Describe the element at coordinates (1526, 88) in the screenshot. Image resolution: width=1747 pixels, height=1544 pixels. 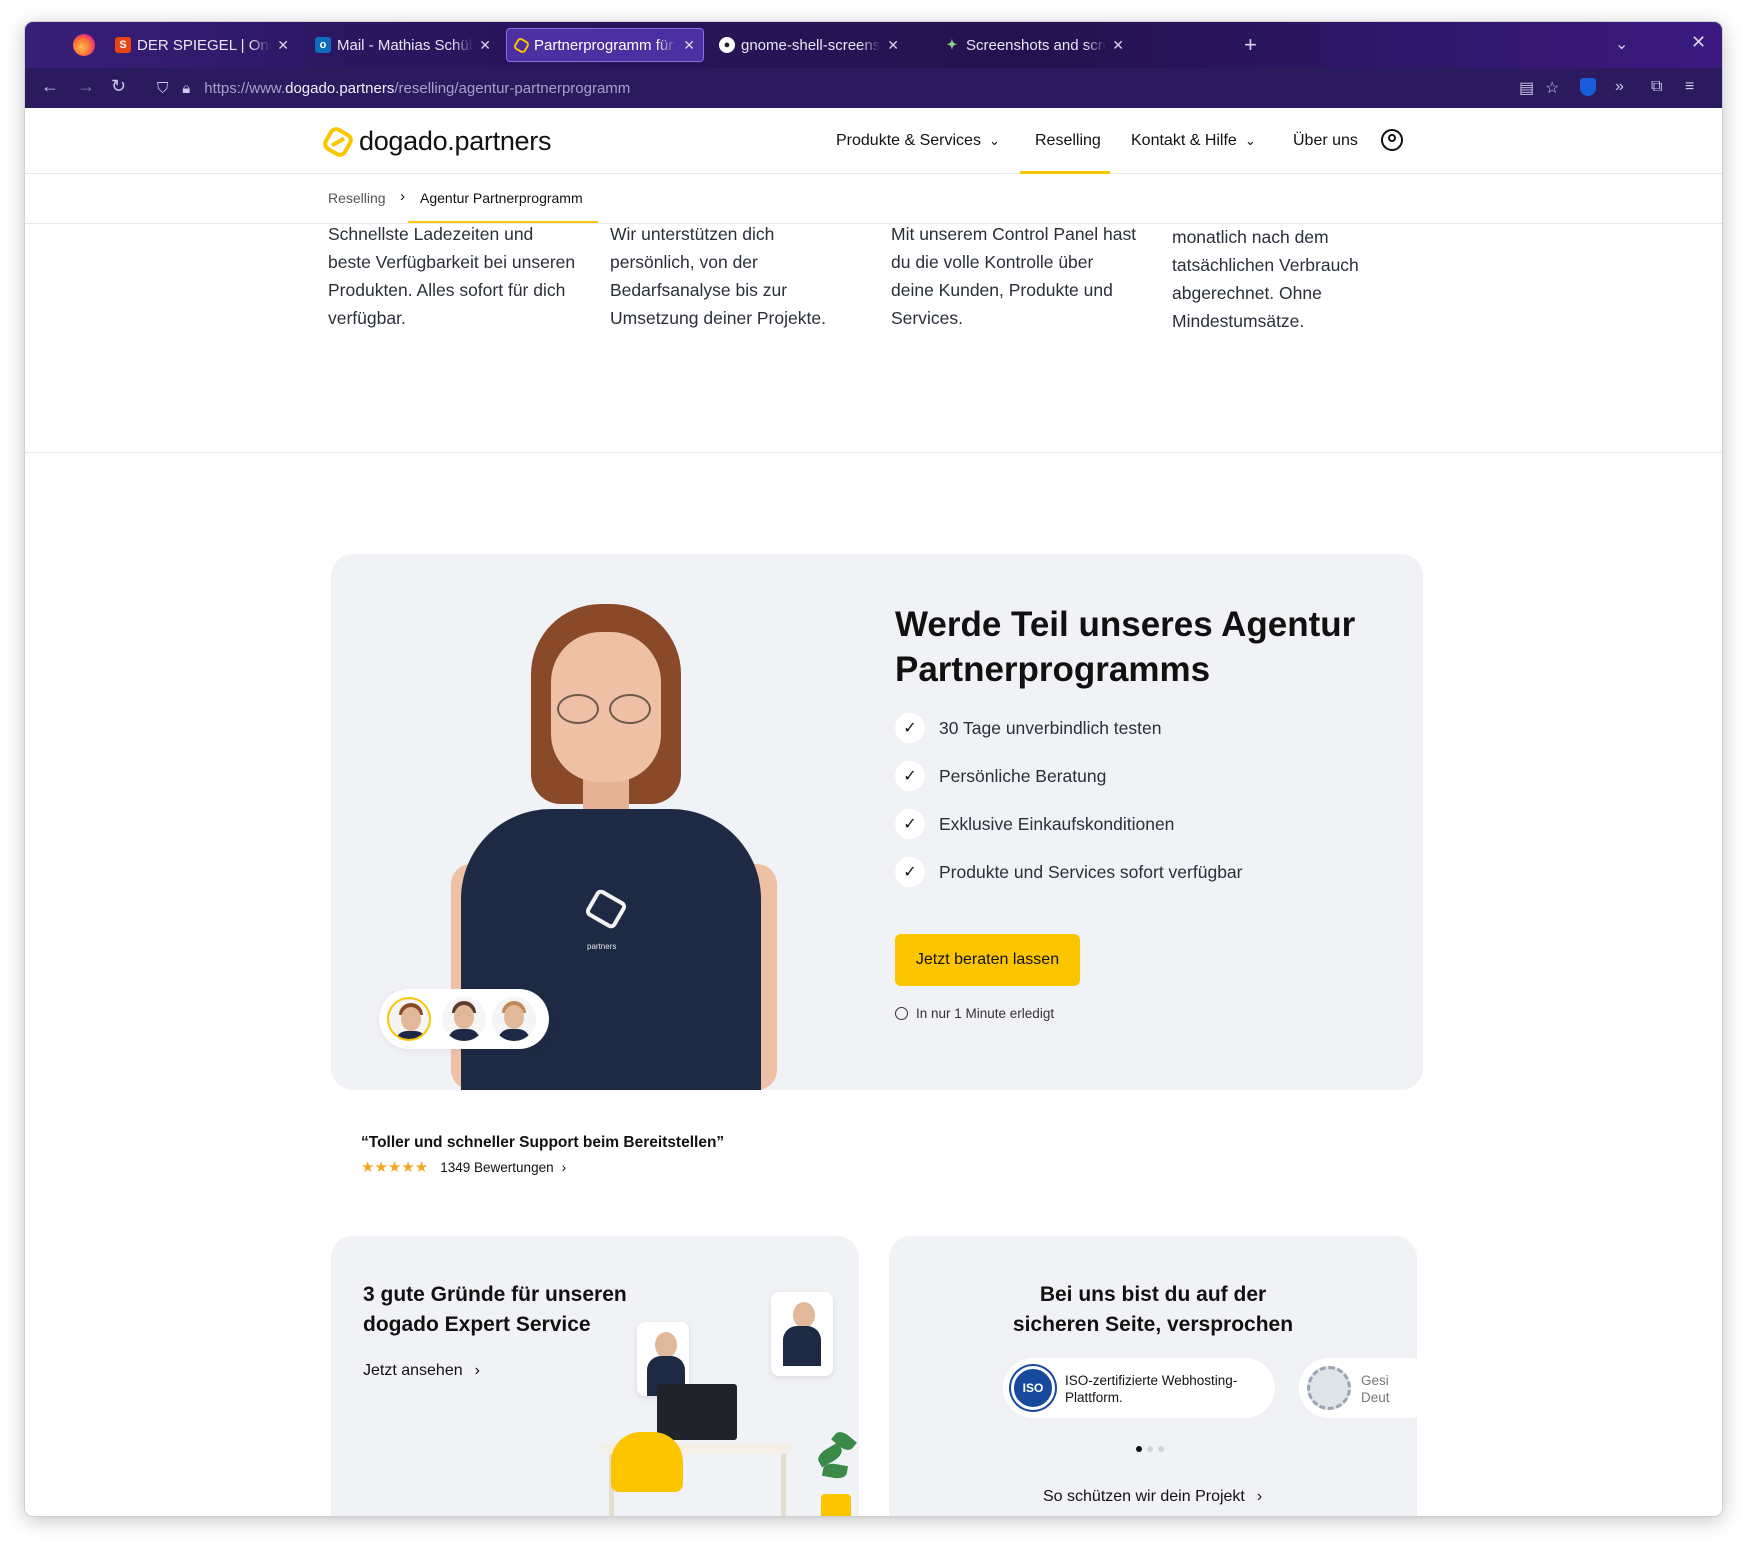
I see `reader-view-icon: ▤` at that location.